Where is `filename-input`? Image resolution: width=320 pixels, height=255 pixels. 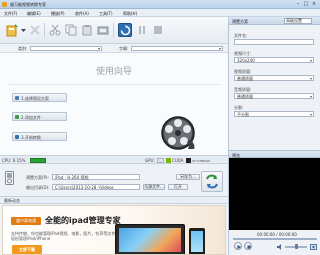 filename-input is located at coordinates (274, 42).